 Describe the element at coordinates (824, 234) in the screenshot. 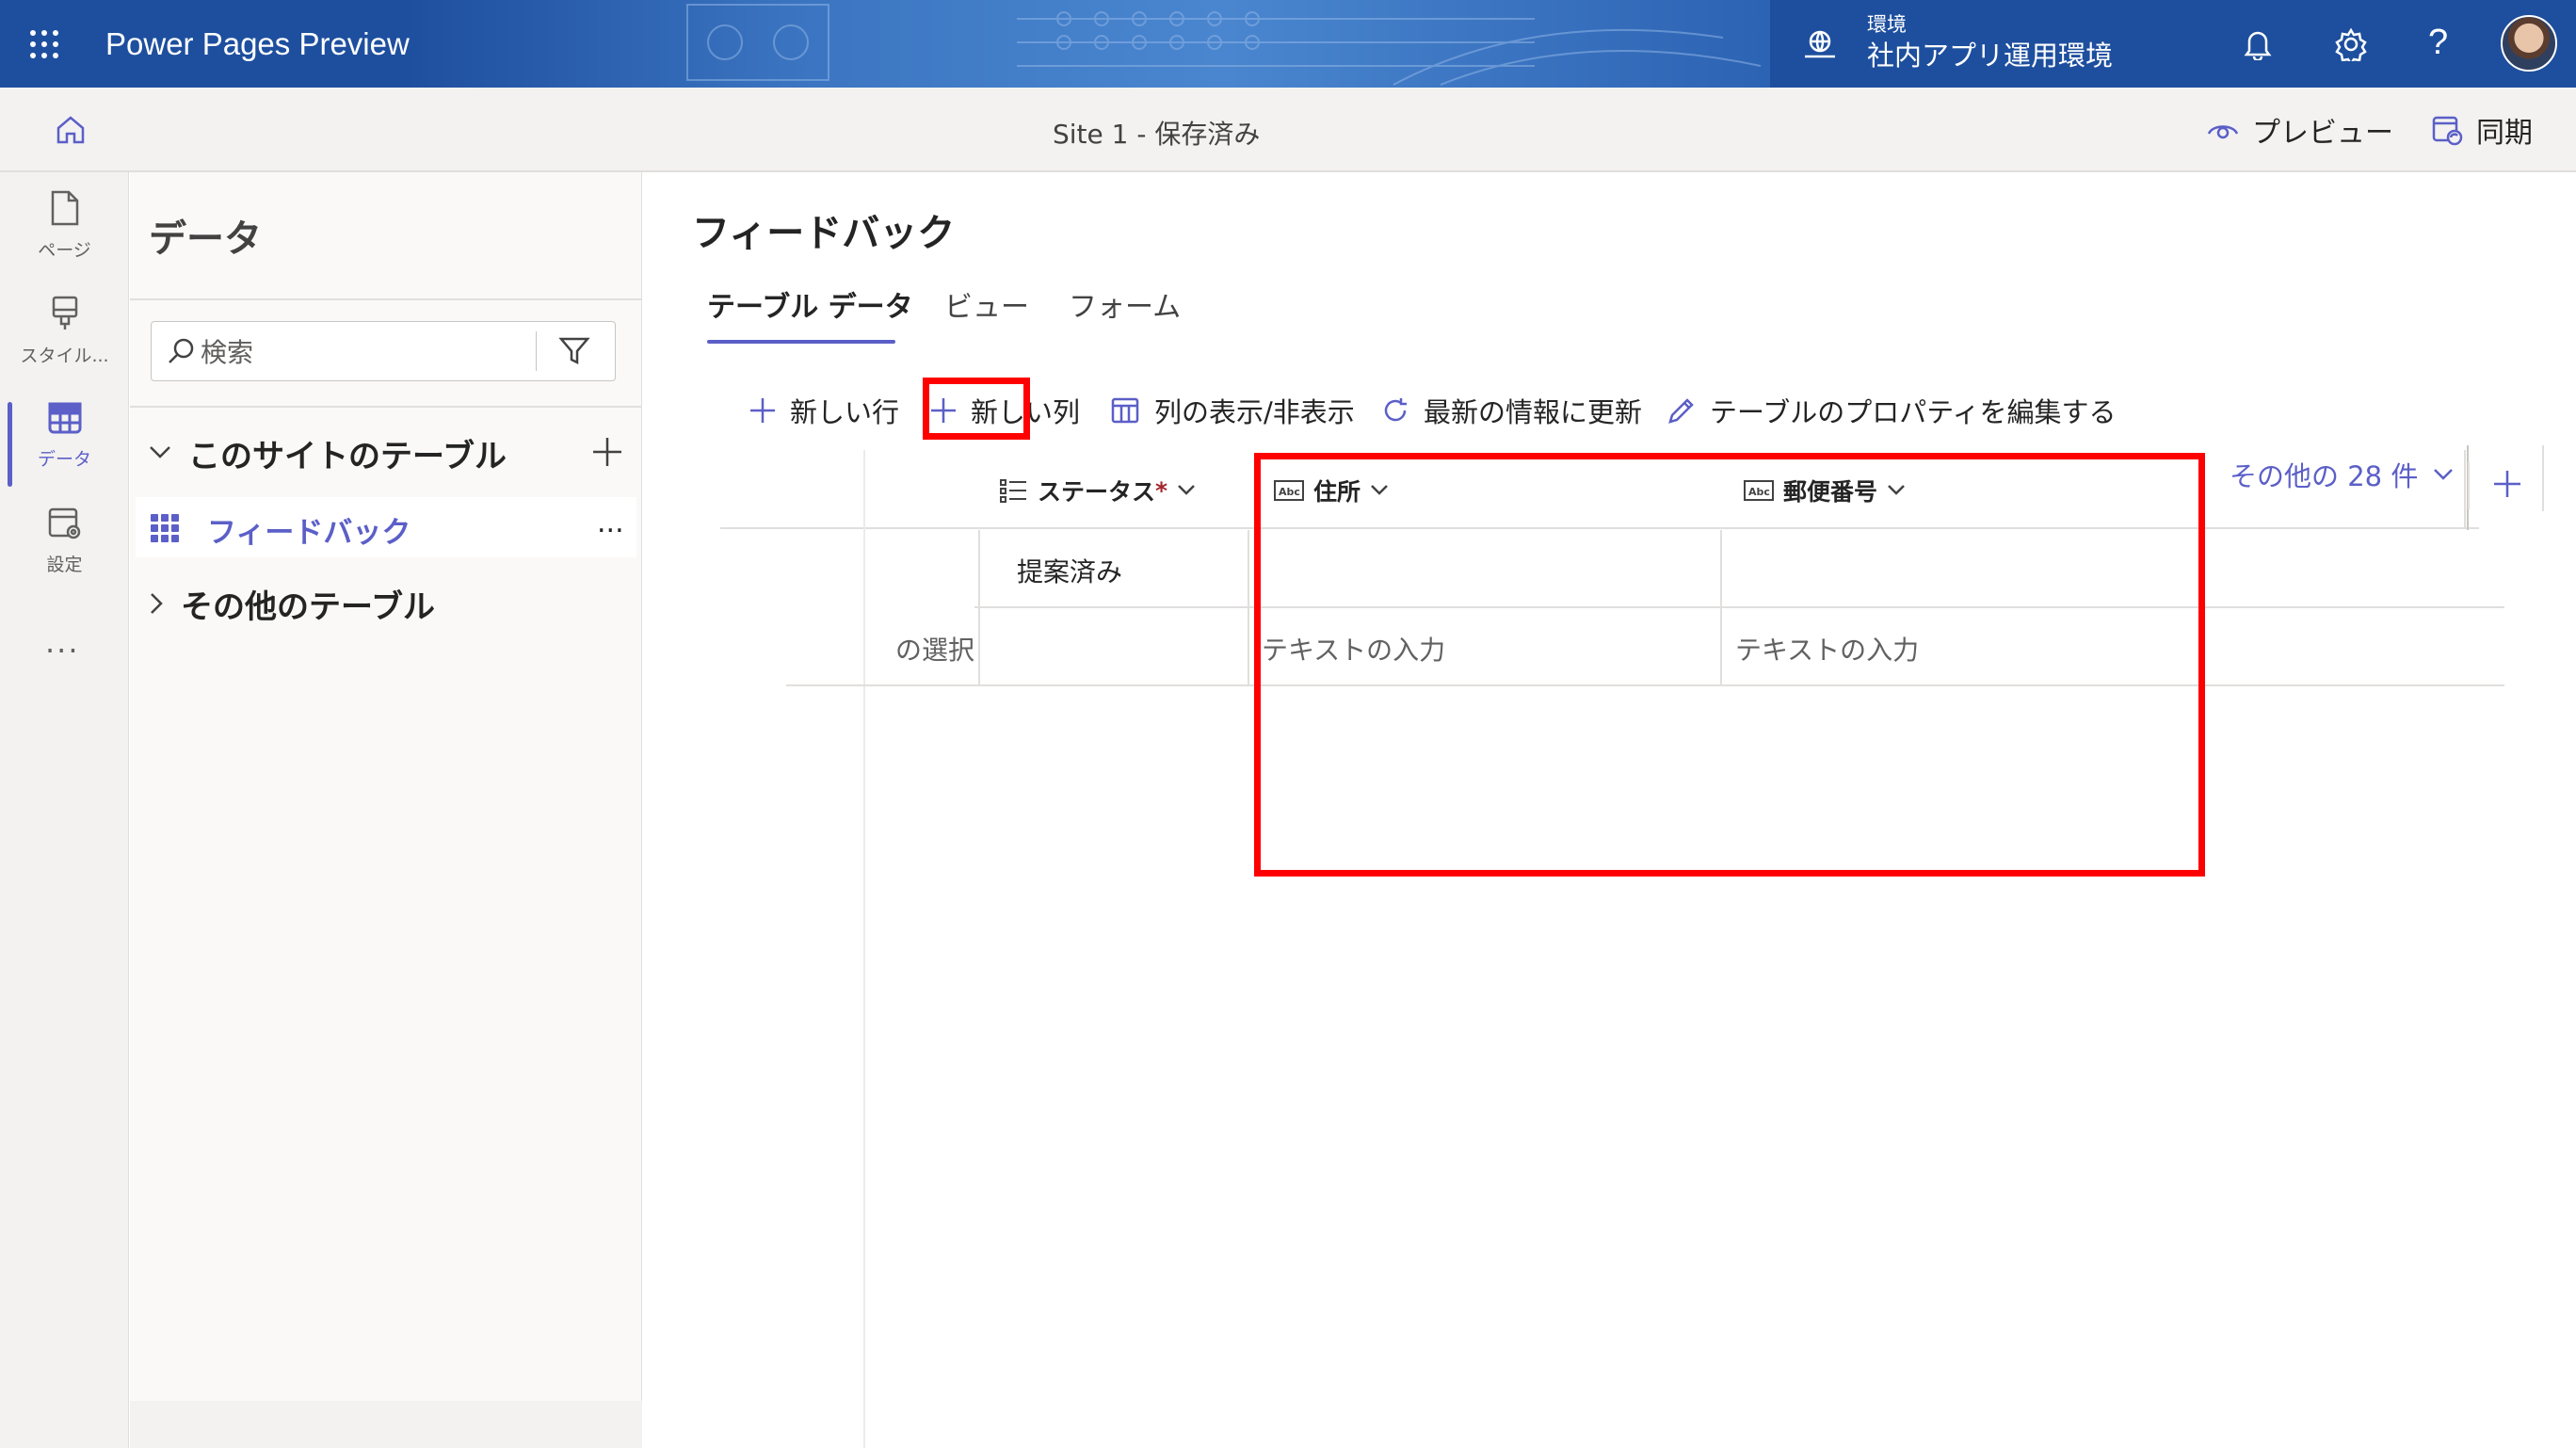

I see `page-title: フィードバック` at that location.